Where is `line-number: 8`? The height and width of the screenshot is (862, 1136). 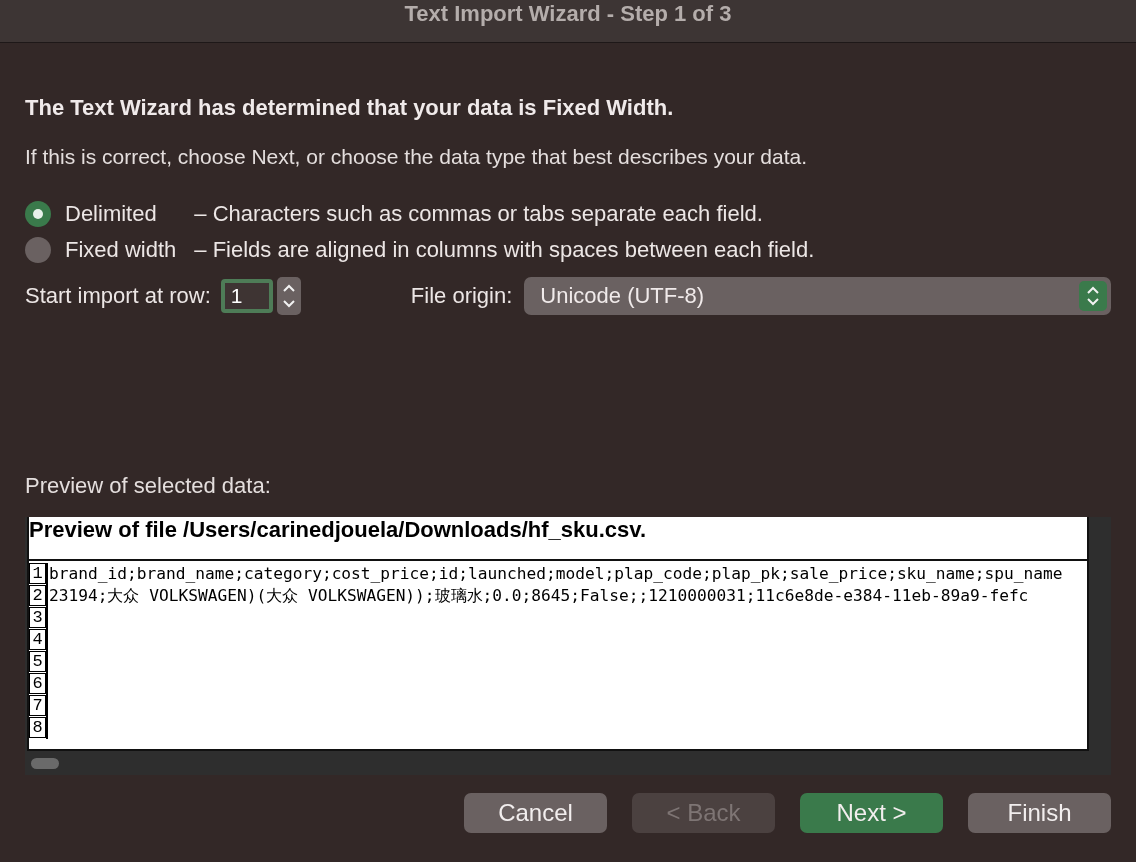 line-number: 8 is located at coordinates (37, 727).